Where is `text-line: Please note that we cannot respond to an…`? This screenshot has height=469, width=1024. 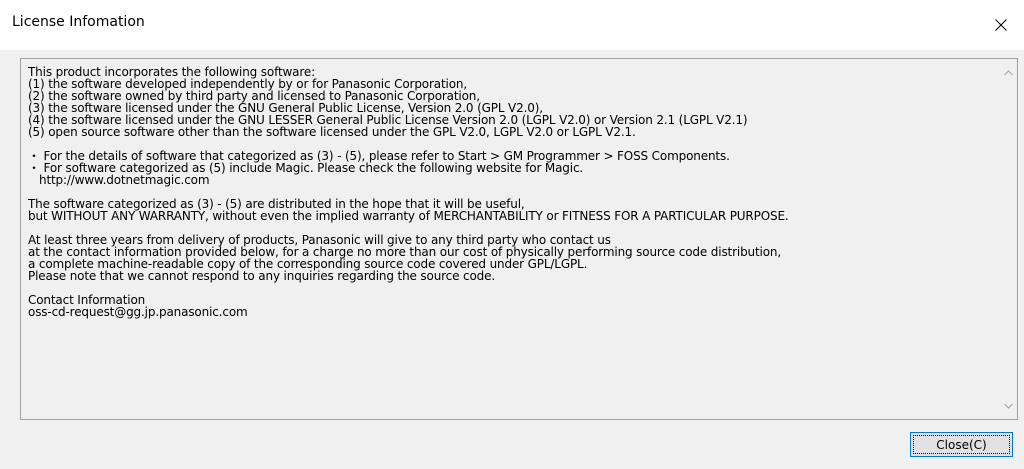
text-line: Please note that we cannot respond to an… is located at coordinates (262, 276).